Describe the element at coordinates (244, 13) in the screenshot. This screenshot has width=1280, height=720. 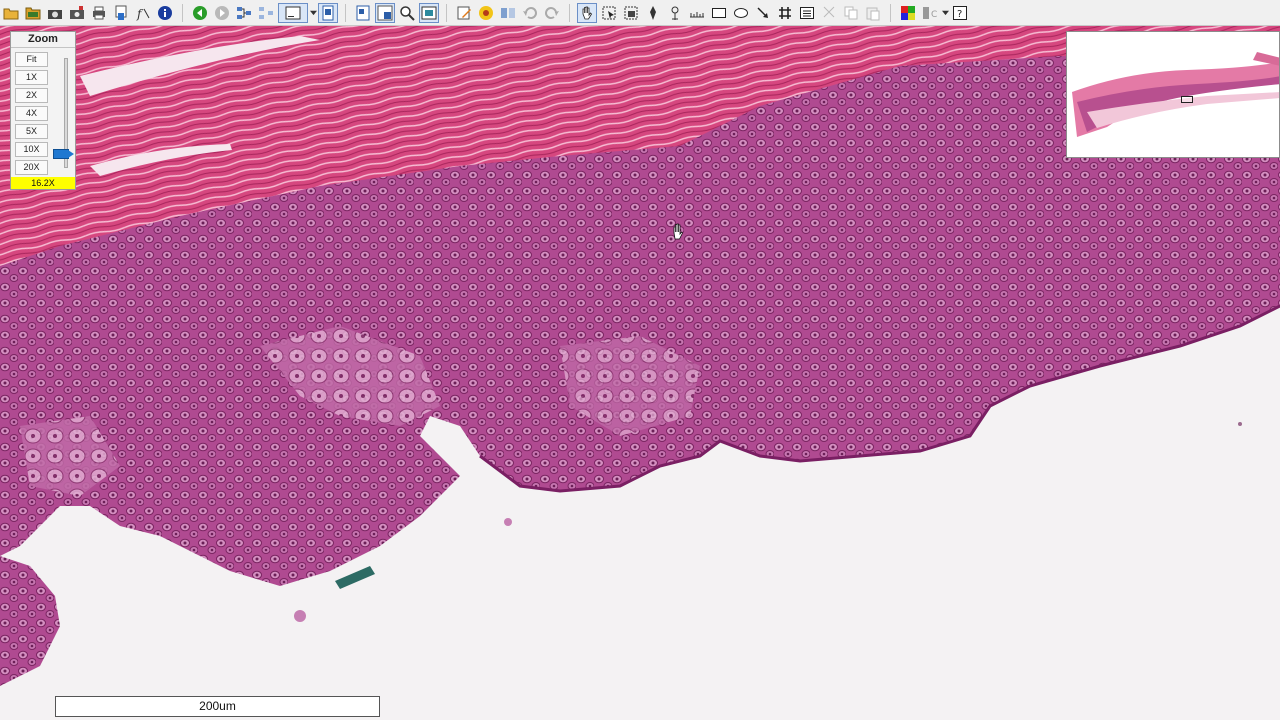
I see `network-icon` at that location.